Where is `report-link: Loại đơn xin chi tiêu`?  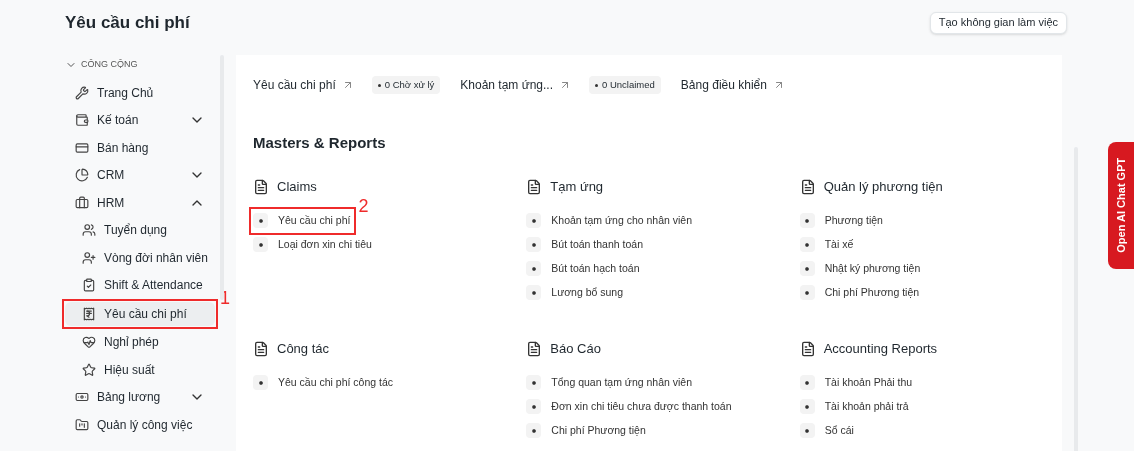
report-link: Loại đơn xin chi tiêu is located at coordinates (325, 244).